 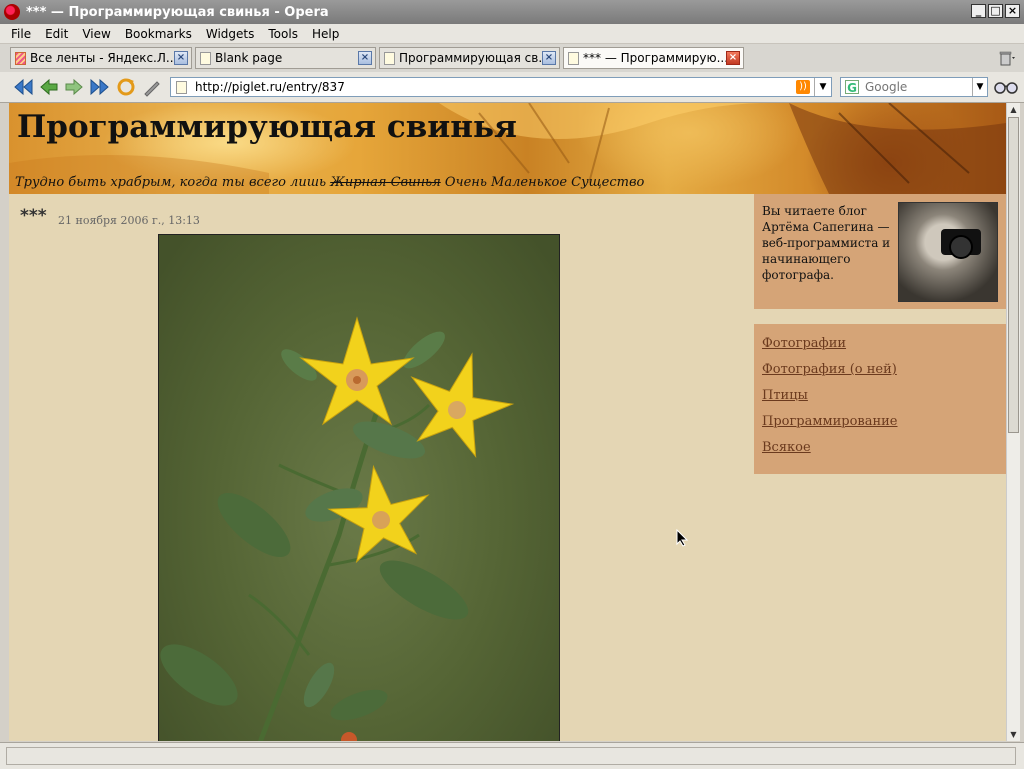 I want to click on fast-forward-icon, so click(x=100, y=87).